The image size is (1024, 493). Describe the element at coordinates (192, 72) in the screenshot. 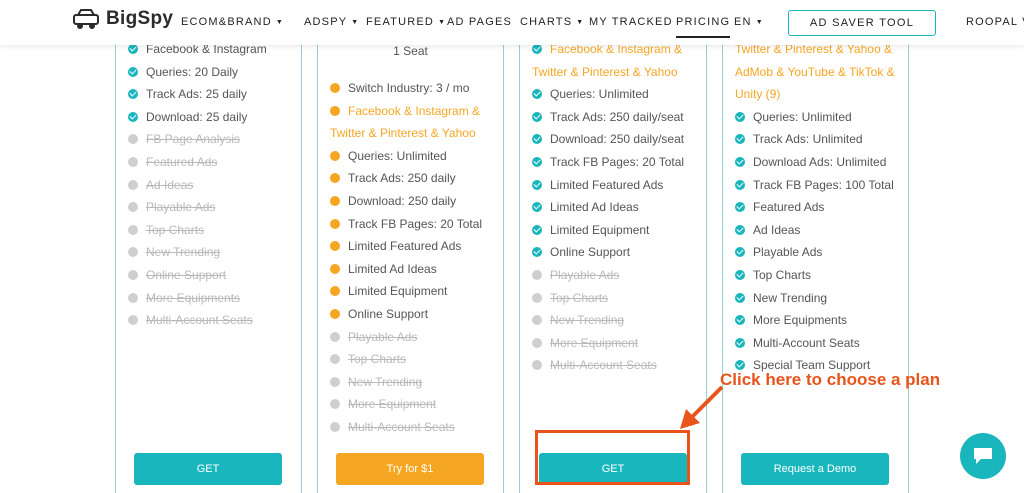

I see `feature-label: Queries: 20 Daily` at that location.